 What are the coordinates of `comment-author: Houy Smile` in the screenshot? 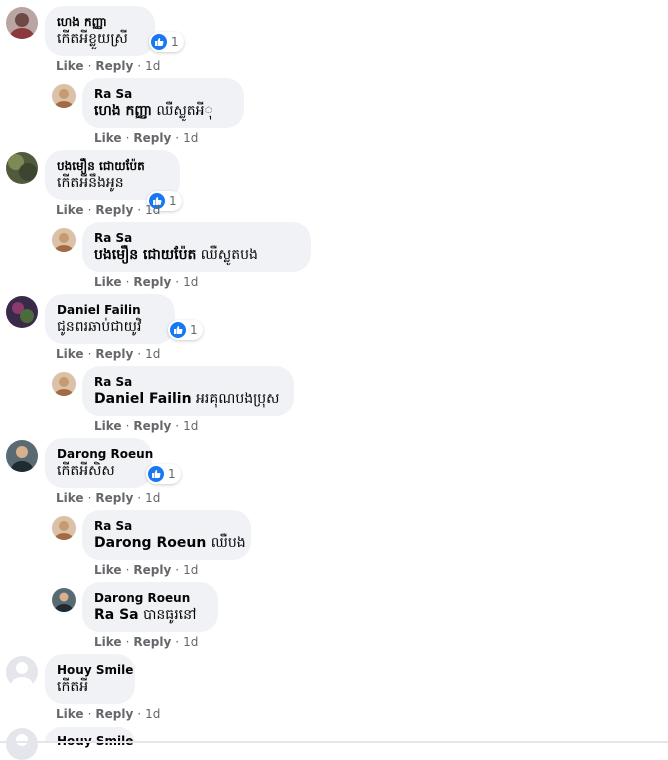 It's located at (95, 670).